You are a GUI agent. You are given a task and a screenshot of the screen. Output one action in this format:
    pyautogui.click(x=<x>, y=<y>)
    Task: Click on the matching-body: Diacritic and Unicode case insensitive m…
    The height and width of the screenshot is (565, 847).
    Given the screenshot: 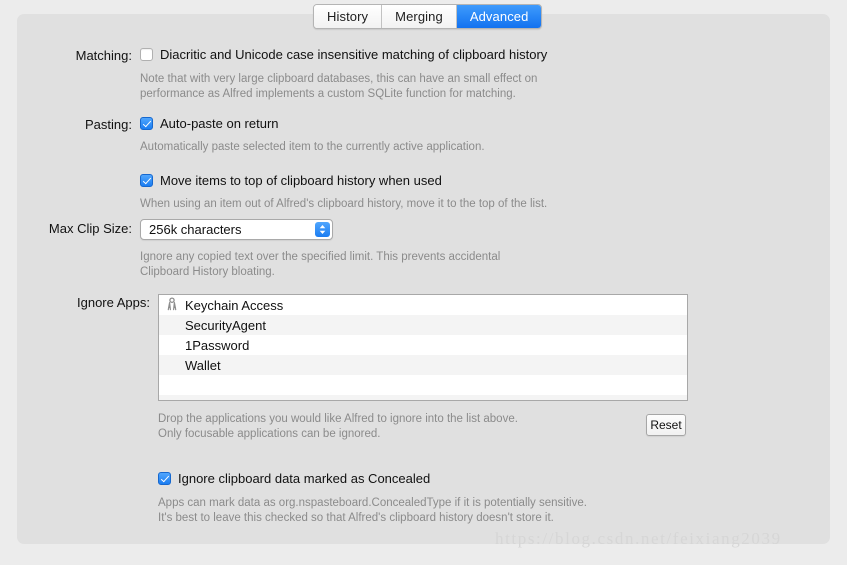 What is the action you would take?
    pyautogui.click(x=343, y=74)
    